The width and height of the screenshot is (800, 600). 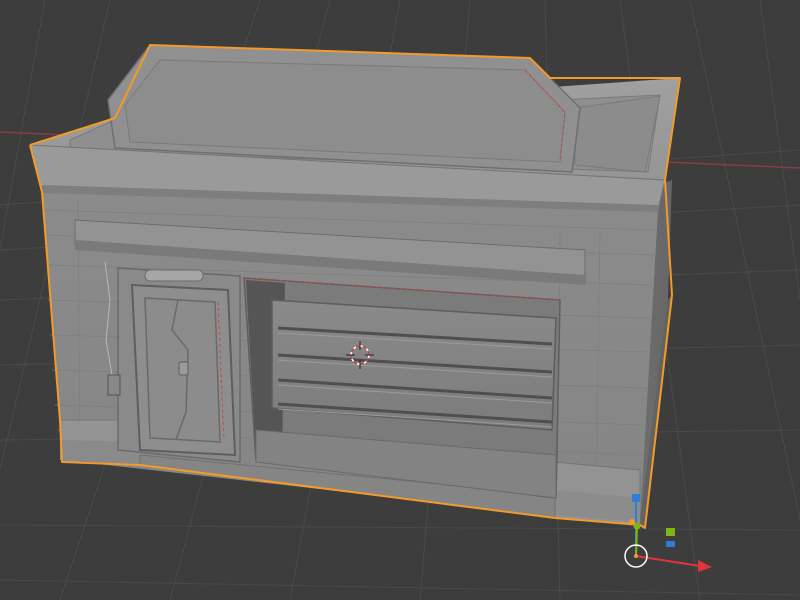 I want to click on garage-shutter, so click(x=414, y=365).